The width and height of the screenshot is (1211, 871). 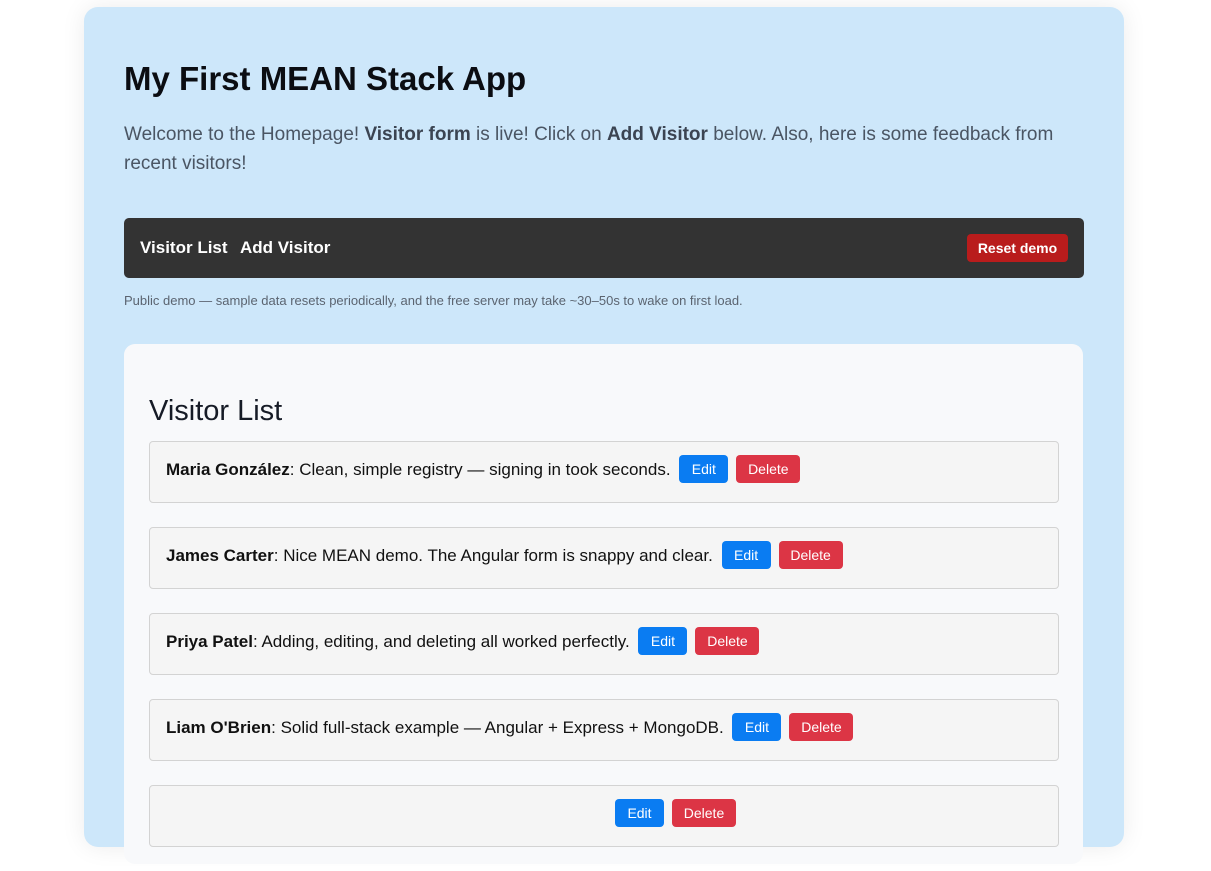 What do you see at coordinates (184, 248) in the screenshot?
I see `nav-link-visitor-list: Visitor List` at bounding box center [184, 248].